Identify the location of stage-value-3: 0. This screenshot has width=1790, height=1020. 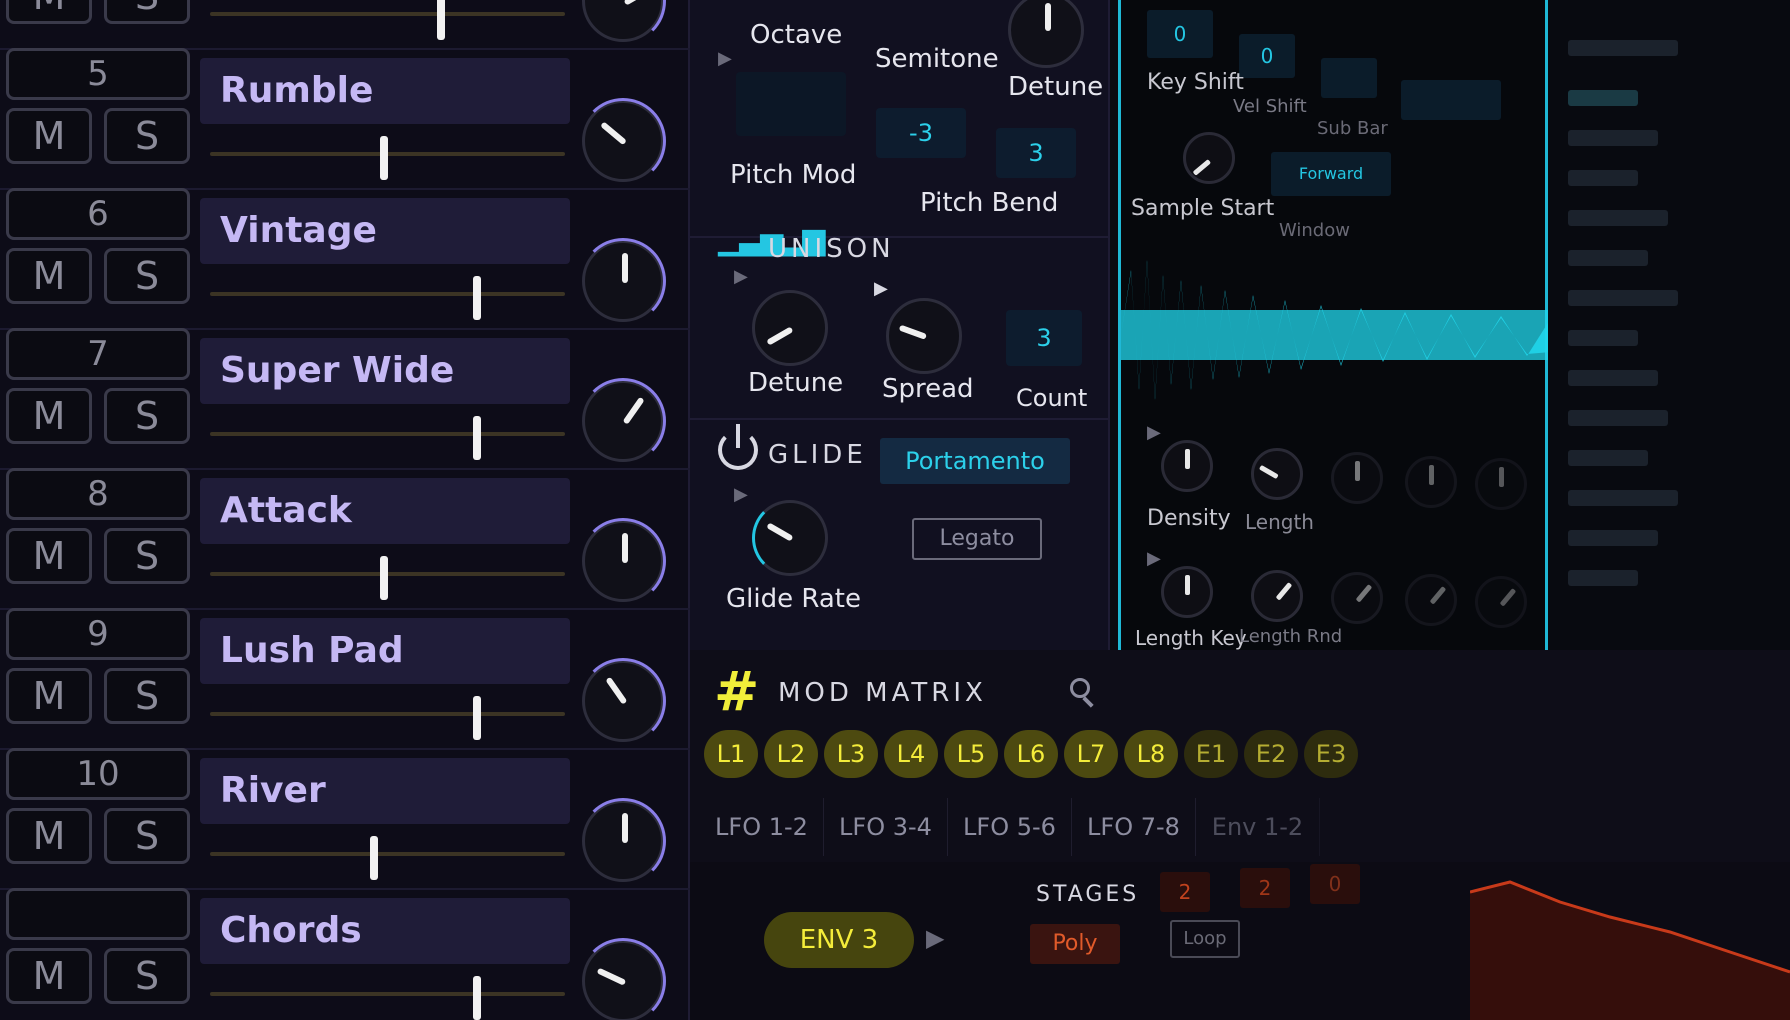
(1335, 884).